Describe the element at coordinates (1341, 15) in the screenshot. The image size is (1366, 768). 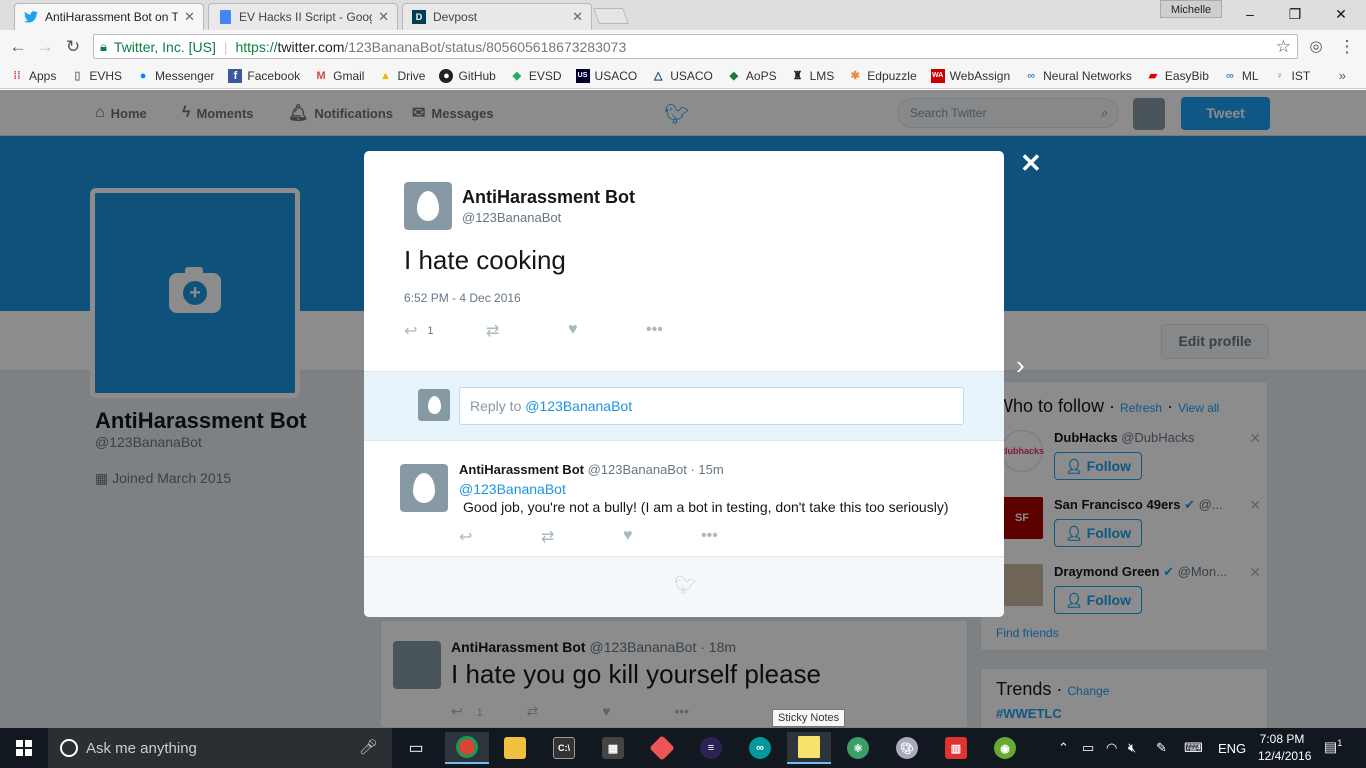
I see `close-window-button: ✕` at that location.